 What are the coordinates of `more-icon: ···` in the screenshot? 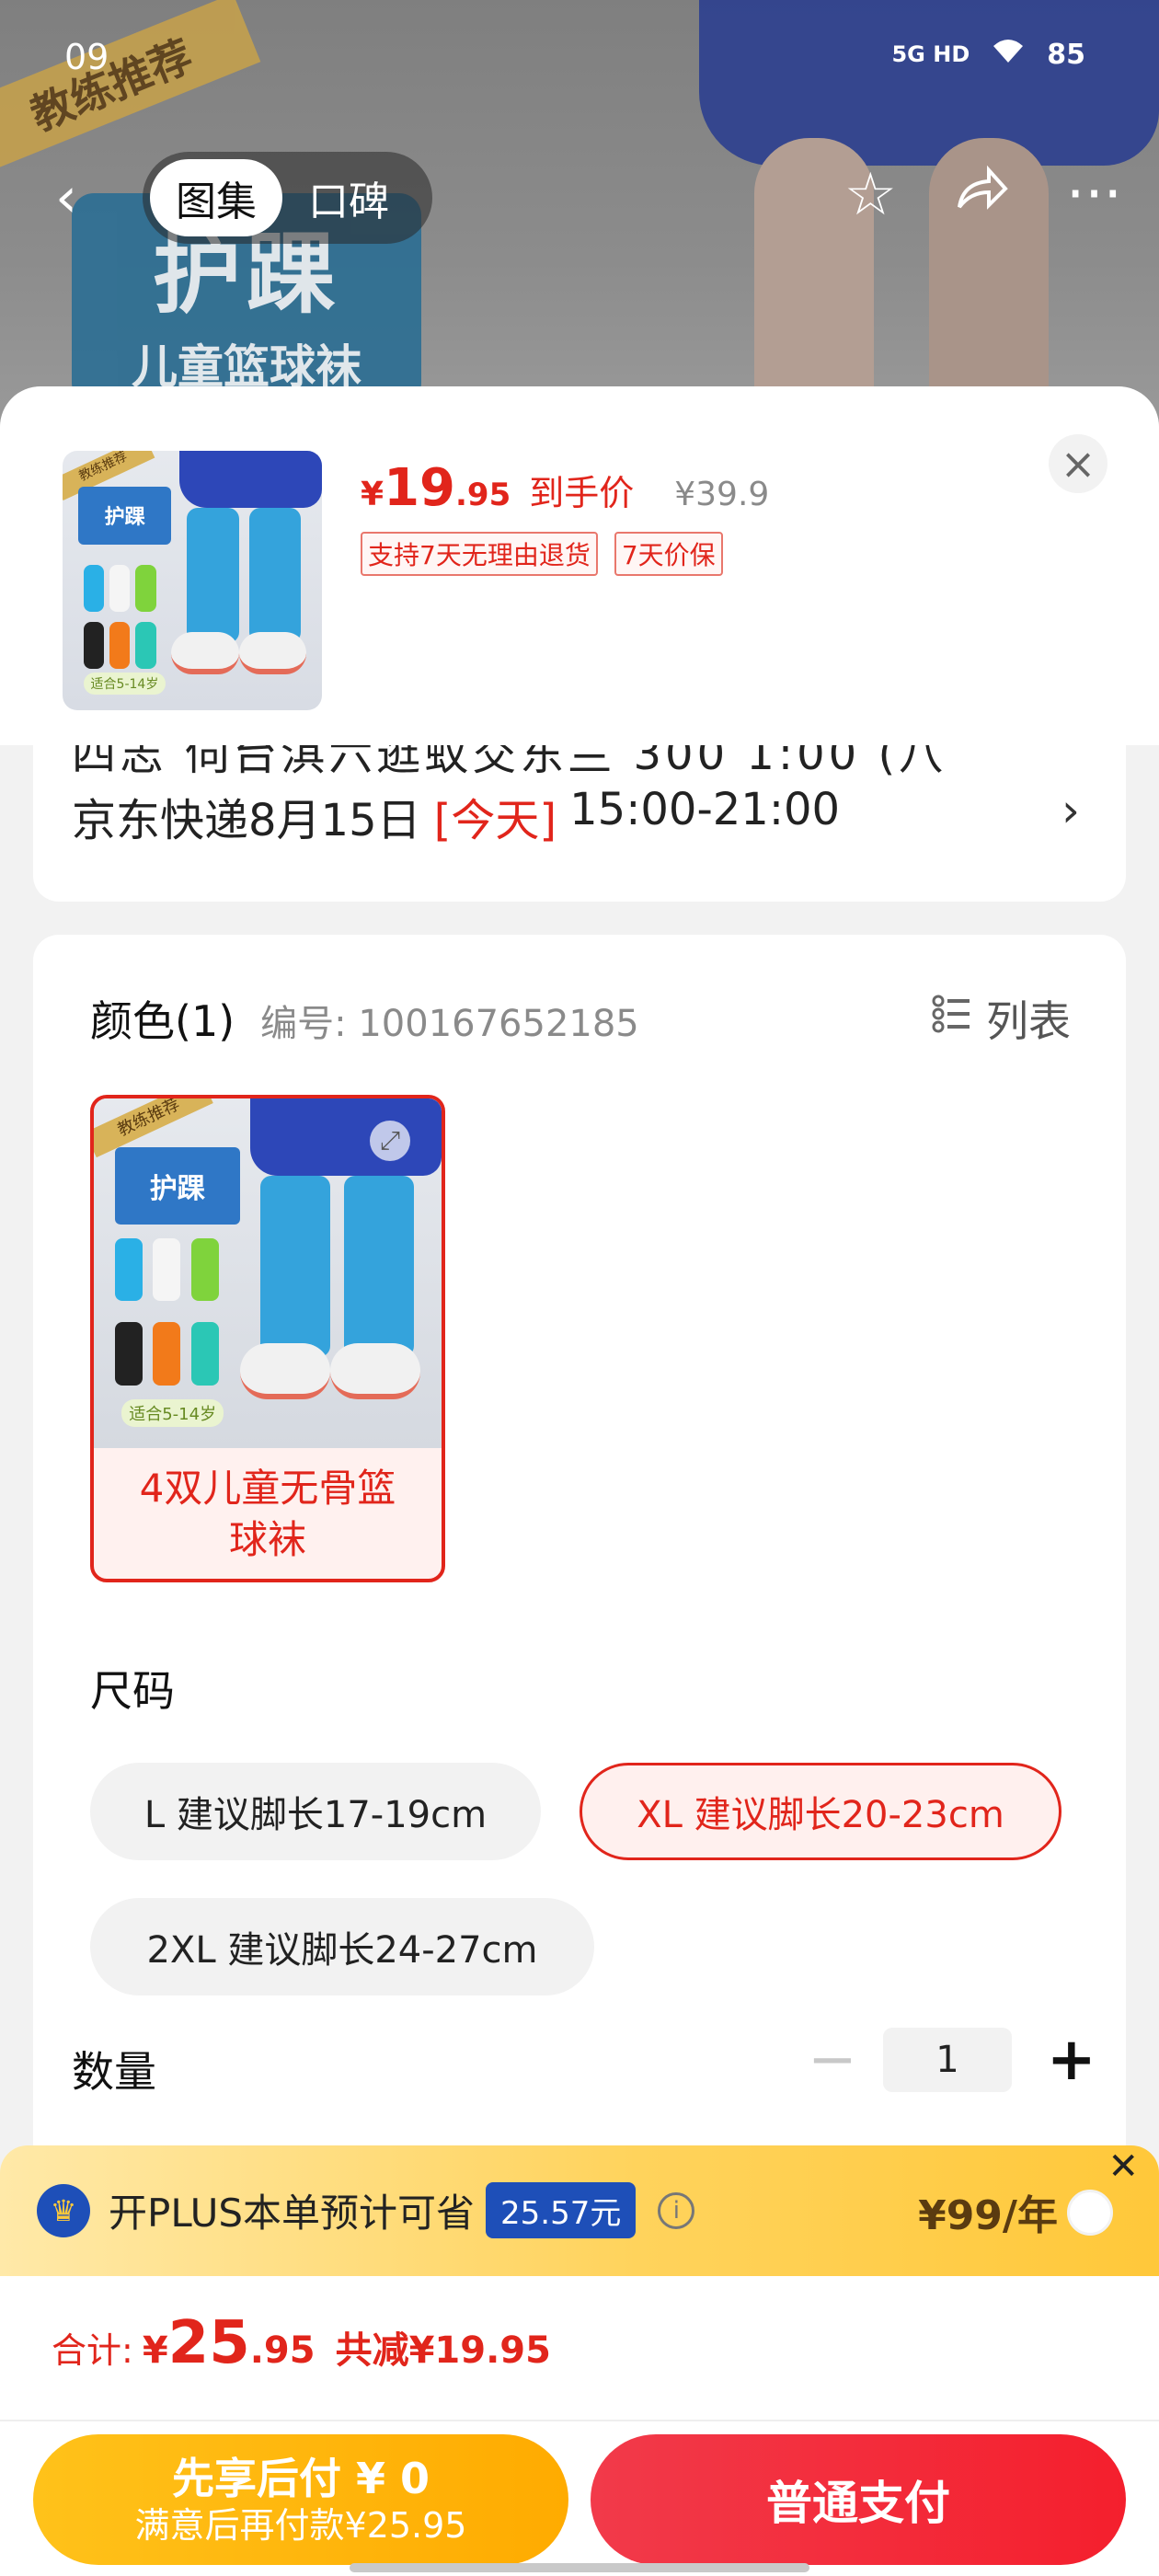 It's located at (1094, 198).